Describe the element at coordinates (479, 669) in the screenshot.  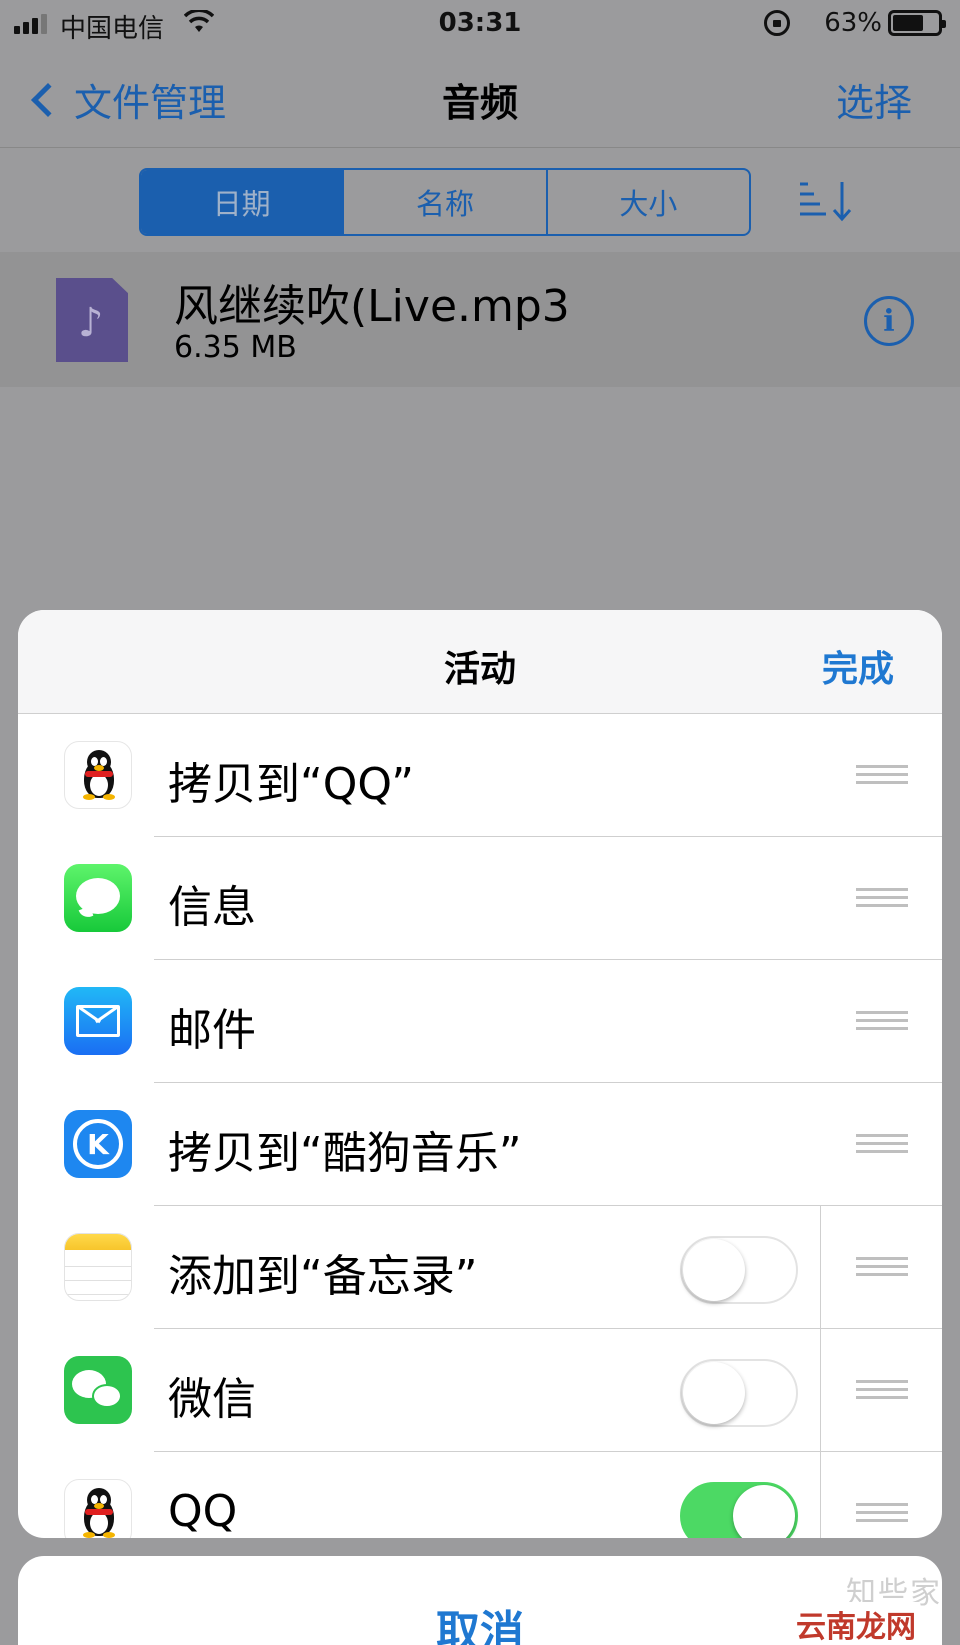
I see `sheet-title: 活动` at that location.